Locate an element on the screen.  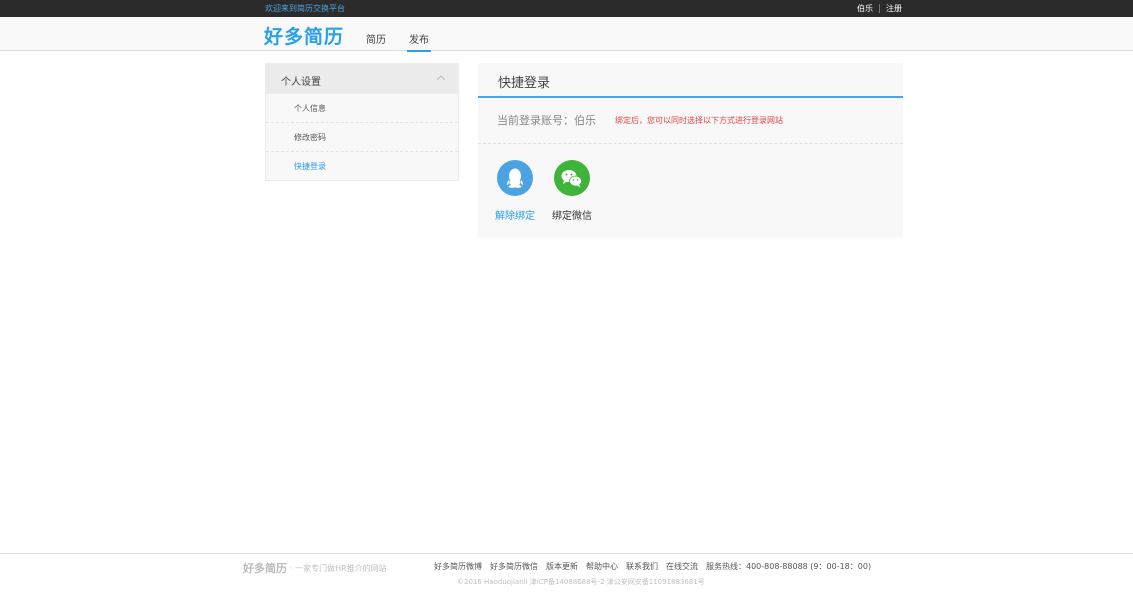
current-account: 当前登录账号：伯乐 is located at coordinates (546, 120).